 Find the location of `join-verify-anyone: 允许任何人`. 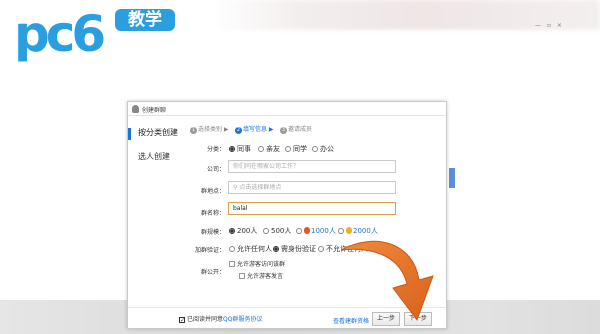

join-verify-anyone: 允许任何人 is located at coordinates (250, 249).